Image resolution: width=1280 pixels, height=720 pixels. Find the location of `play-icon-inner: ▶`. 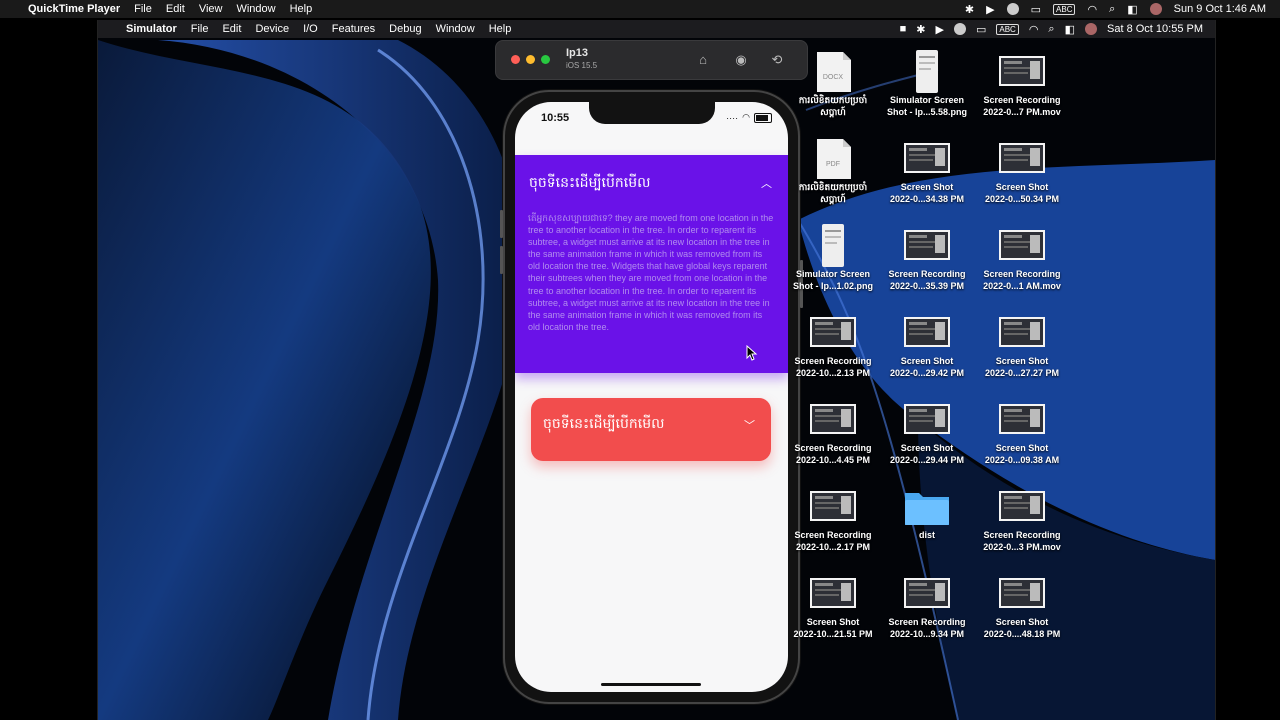

play-icon-inner: ▶ is located at coordinates (939, 29).